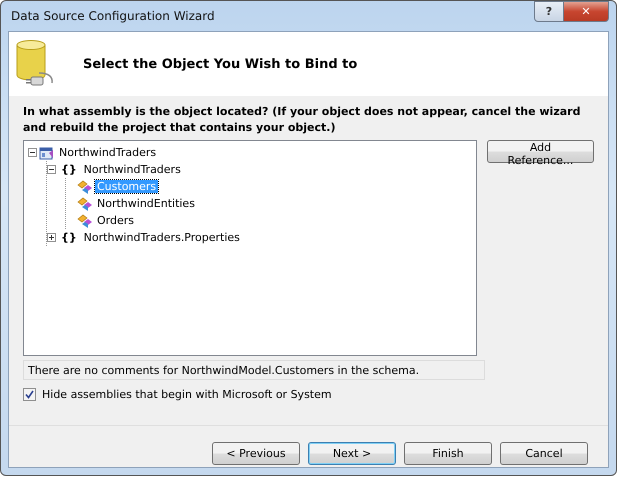 Image resolution: width=617 pixels, height=480 pixels. What do you see at coordinates (51, 237) in the screenshot?
I see `expand-icon` at bounding box center [51, 237].